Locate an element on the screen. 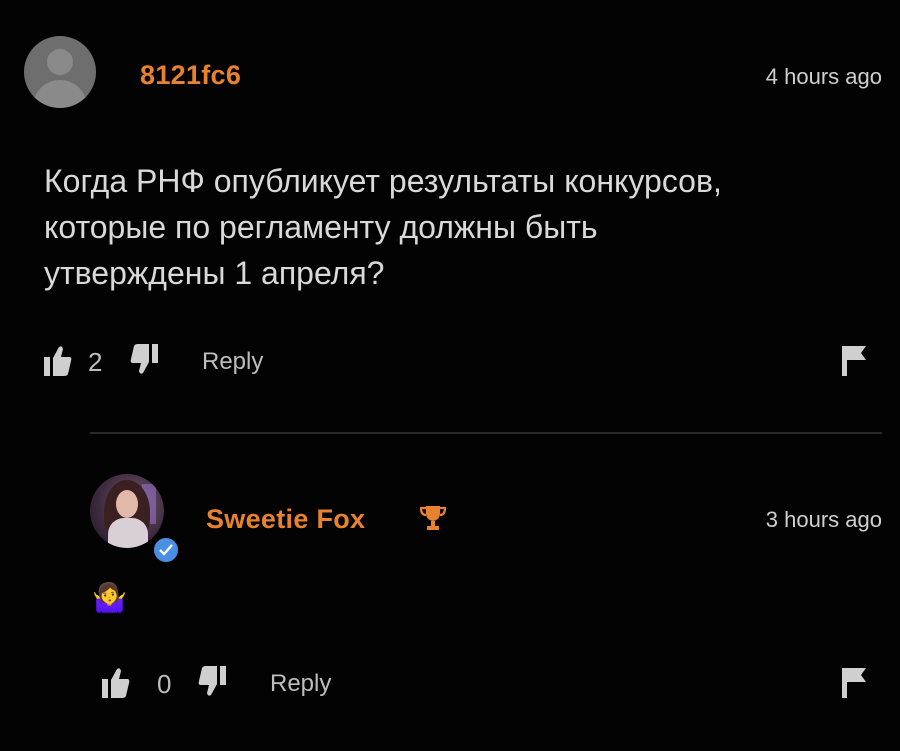 The height and width of the screenshot is (751, 900). like-count: 2 is located at coordinates (95, 362).